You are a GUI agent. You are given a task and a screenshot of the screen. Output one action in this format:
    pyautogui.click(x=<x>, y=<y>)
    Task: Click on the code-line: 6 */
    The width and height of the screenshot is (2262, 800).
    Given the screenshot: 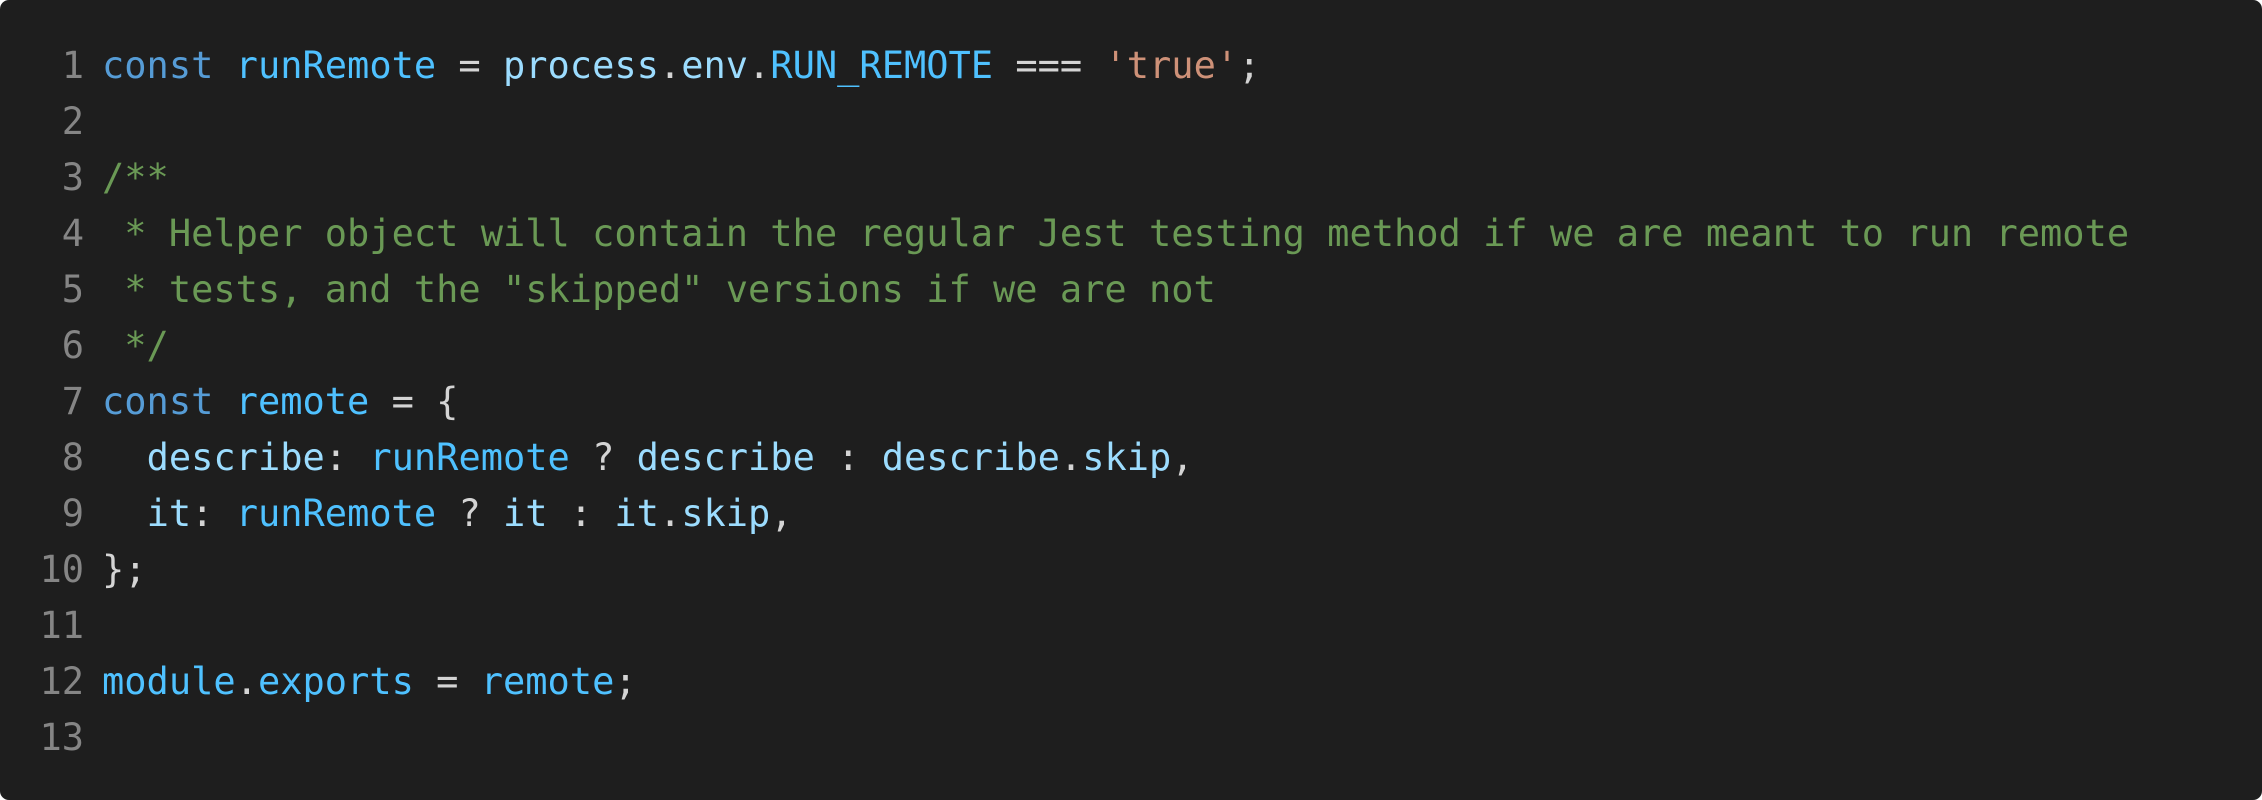 What is the action you would take?
    pyautogui.click(x=1131, y=346)
    